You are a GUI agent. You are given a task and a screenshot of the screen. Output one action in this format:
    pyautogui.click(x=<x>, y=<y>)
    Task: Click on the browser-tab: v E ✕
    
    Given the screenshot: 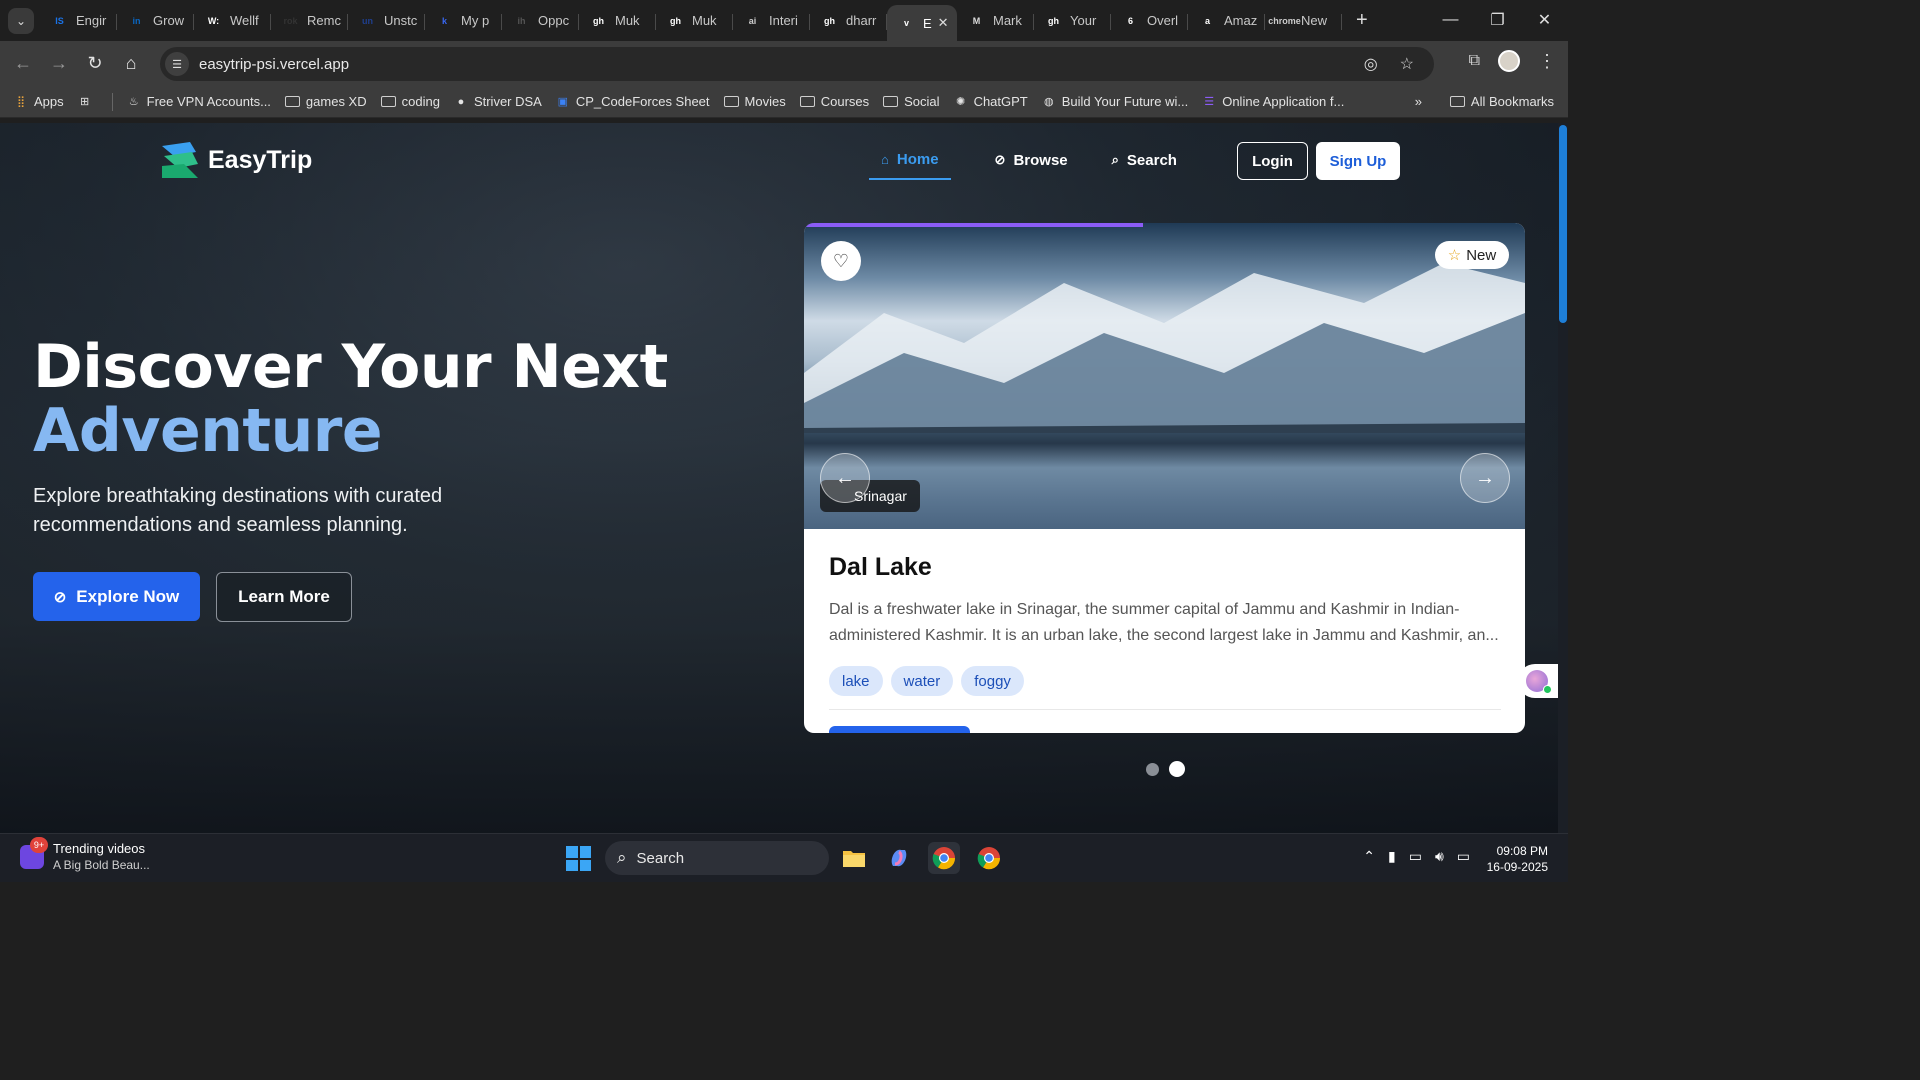 What is the action you would take?
    pyautogui.click(x=922, y=23)
    